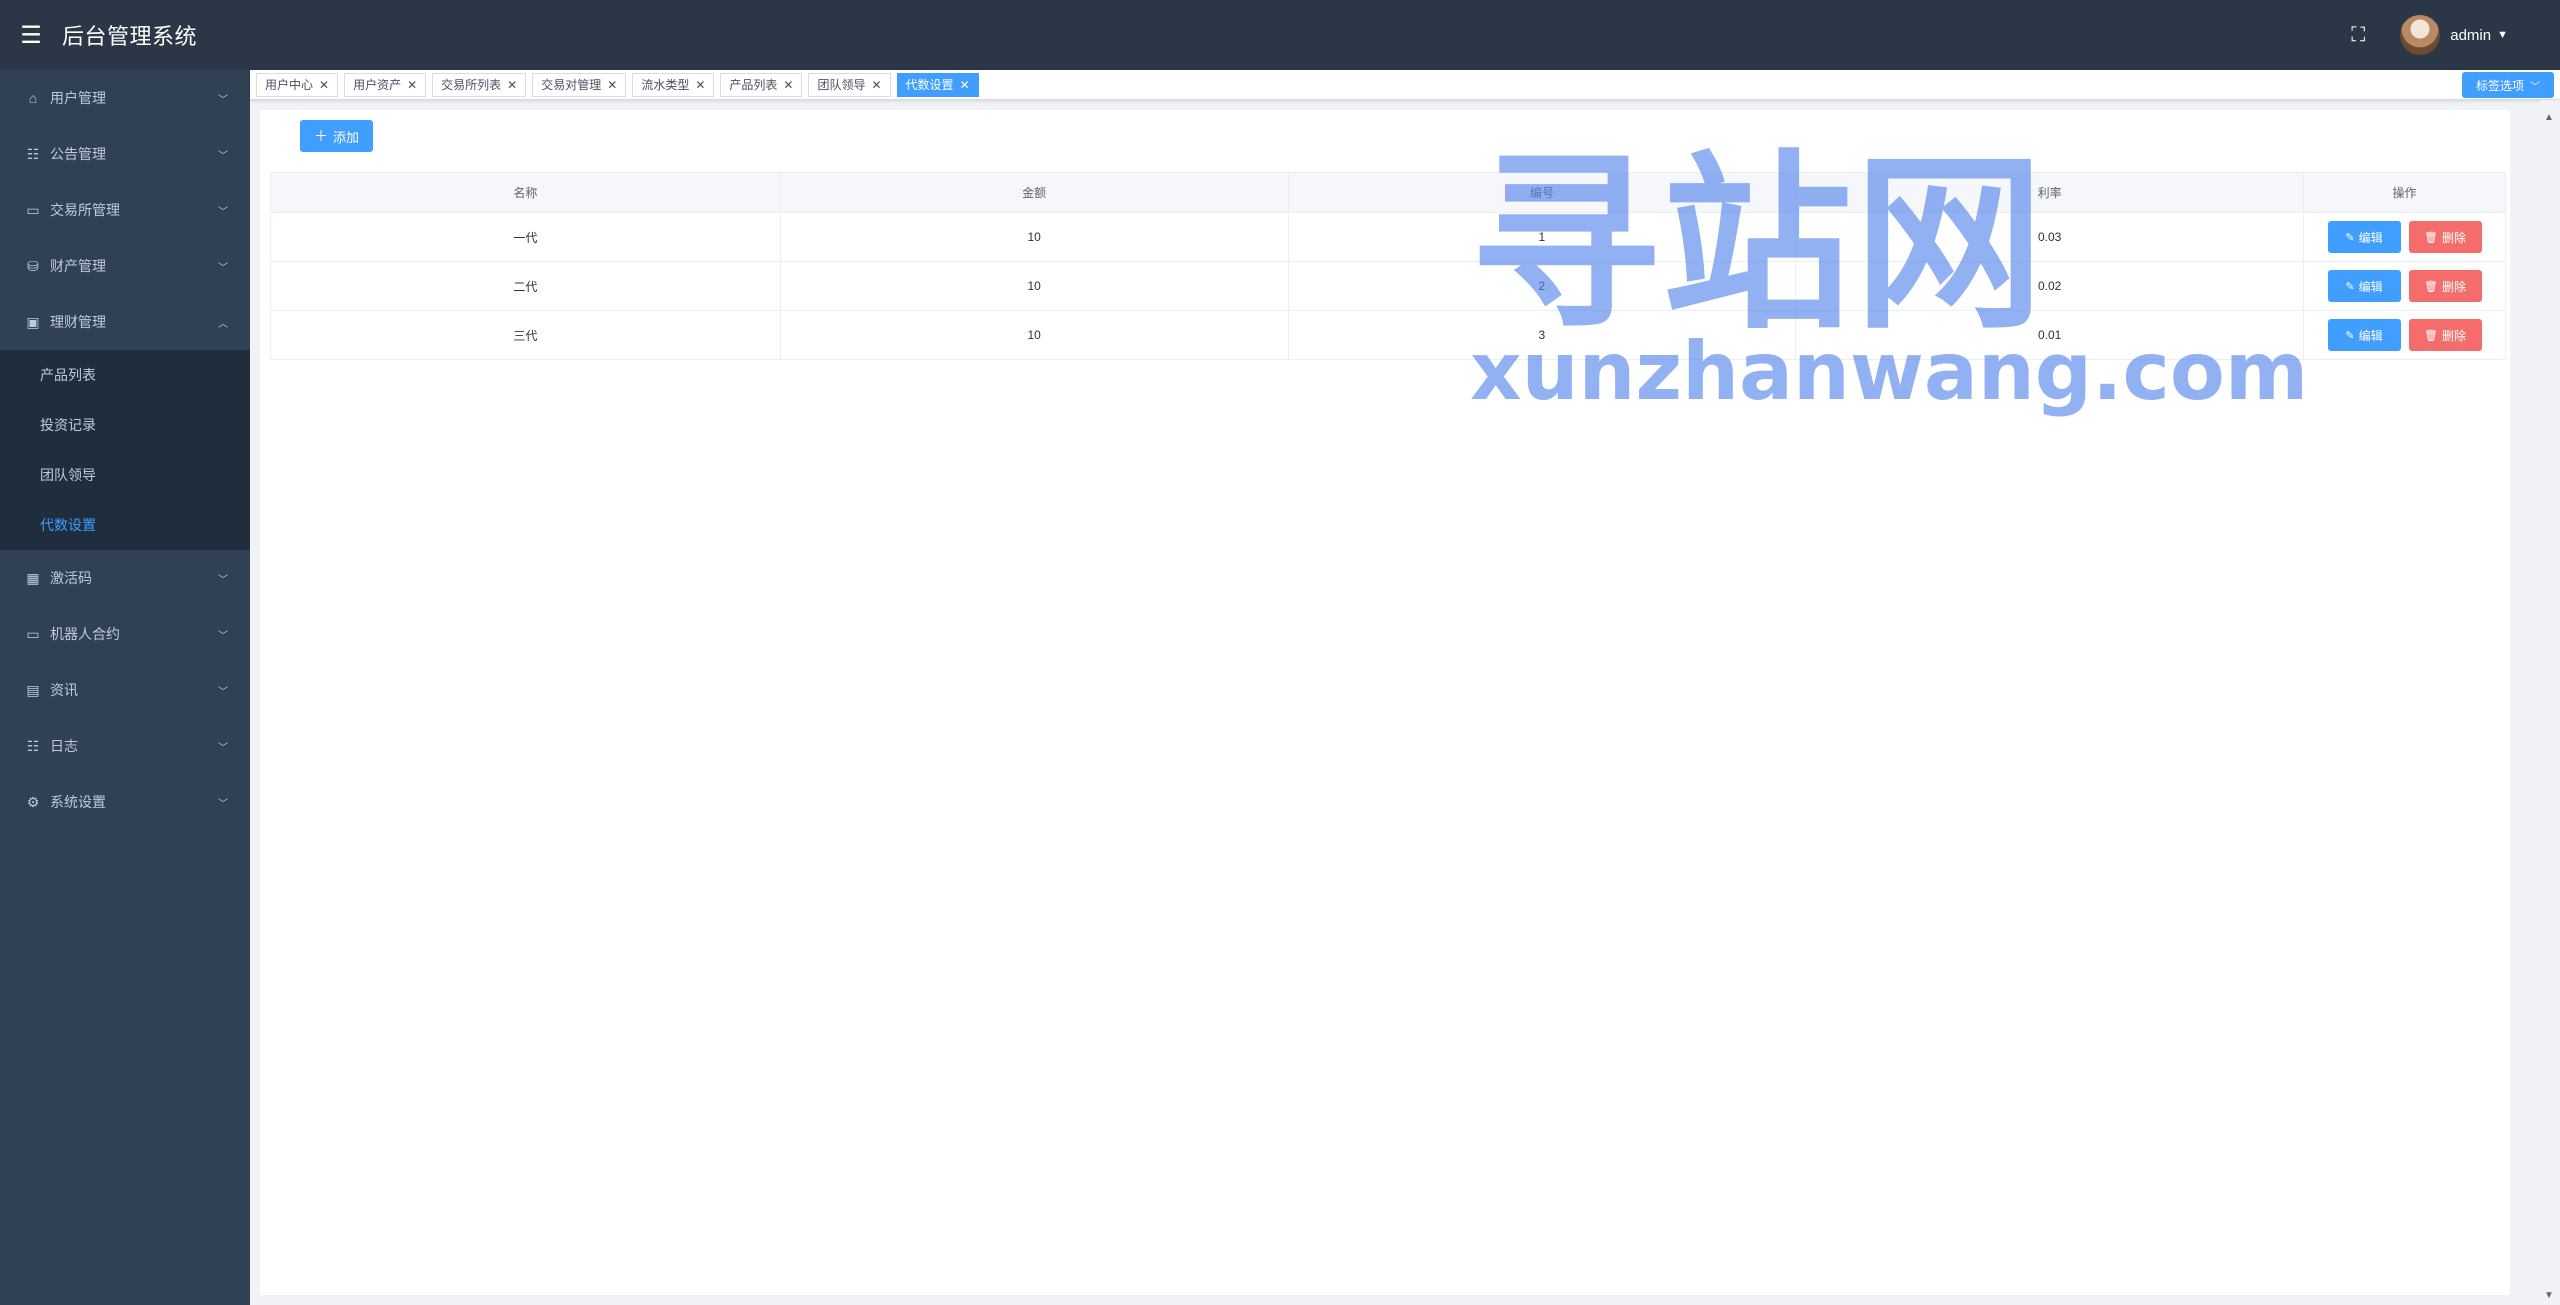 This screenshot has width=2560, height=1305. I want to click on tab-user-assets: 用户资产 ✕, so click(385, 84).